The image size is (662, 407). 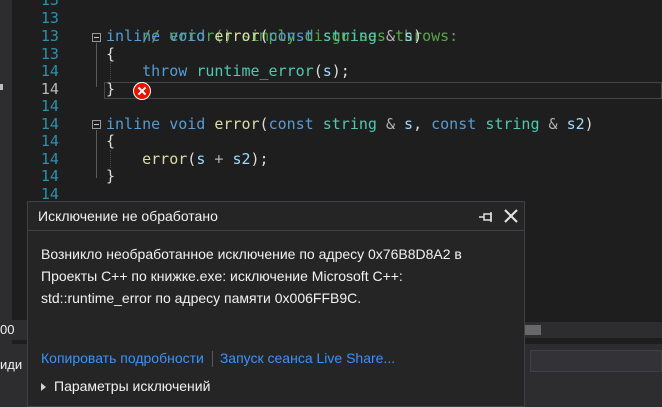 What do you see at coordinates (533, 330) in the screenshot?
I see `scrollbar-thumb` at bounding box center [533, 330].